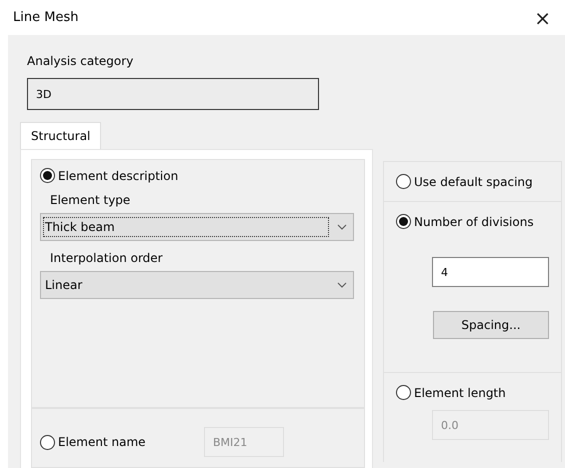 This screenshot has width=565, height=468. I want to click on radio-label: Element description, so click(118, 175).